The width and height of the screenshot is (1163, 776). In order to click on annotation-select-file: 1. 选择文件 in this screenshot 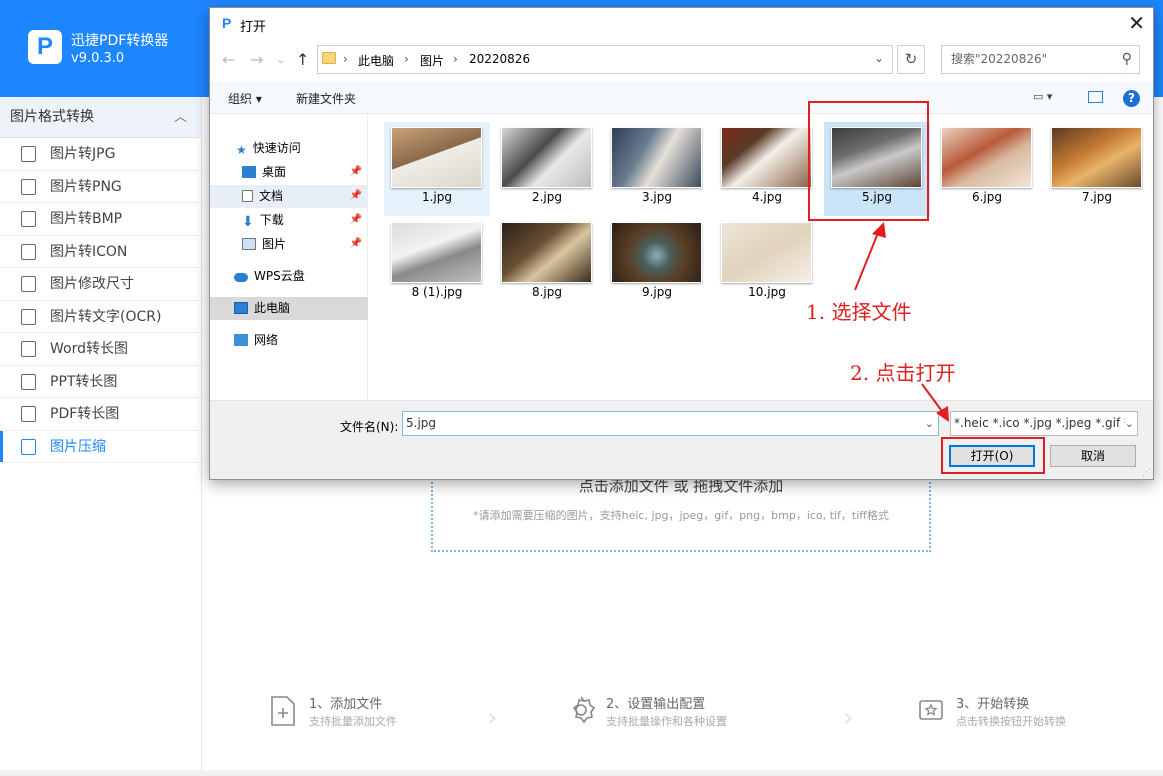, I will do `click(859, 312)`.